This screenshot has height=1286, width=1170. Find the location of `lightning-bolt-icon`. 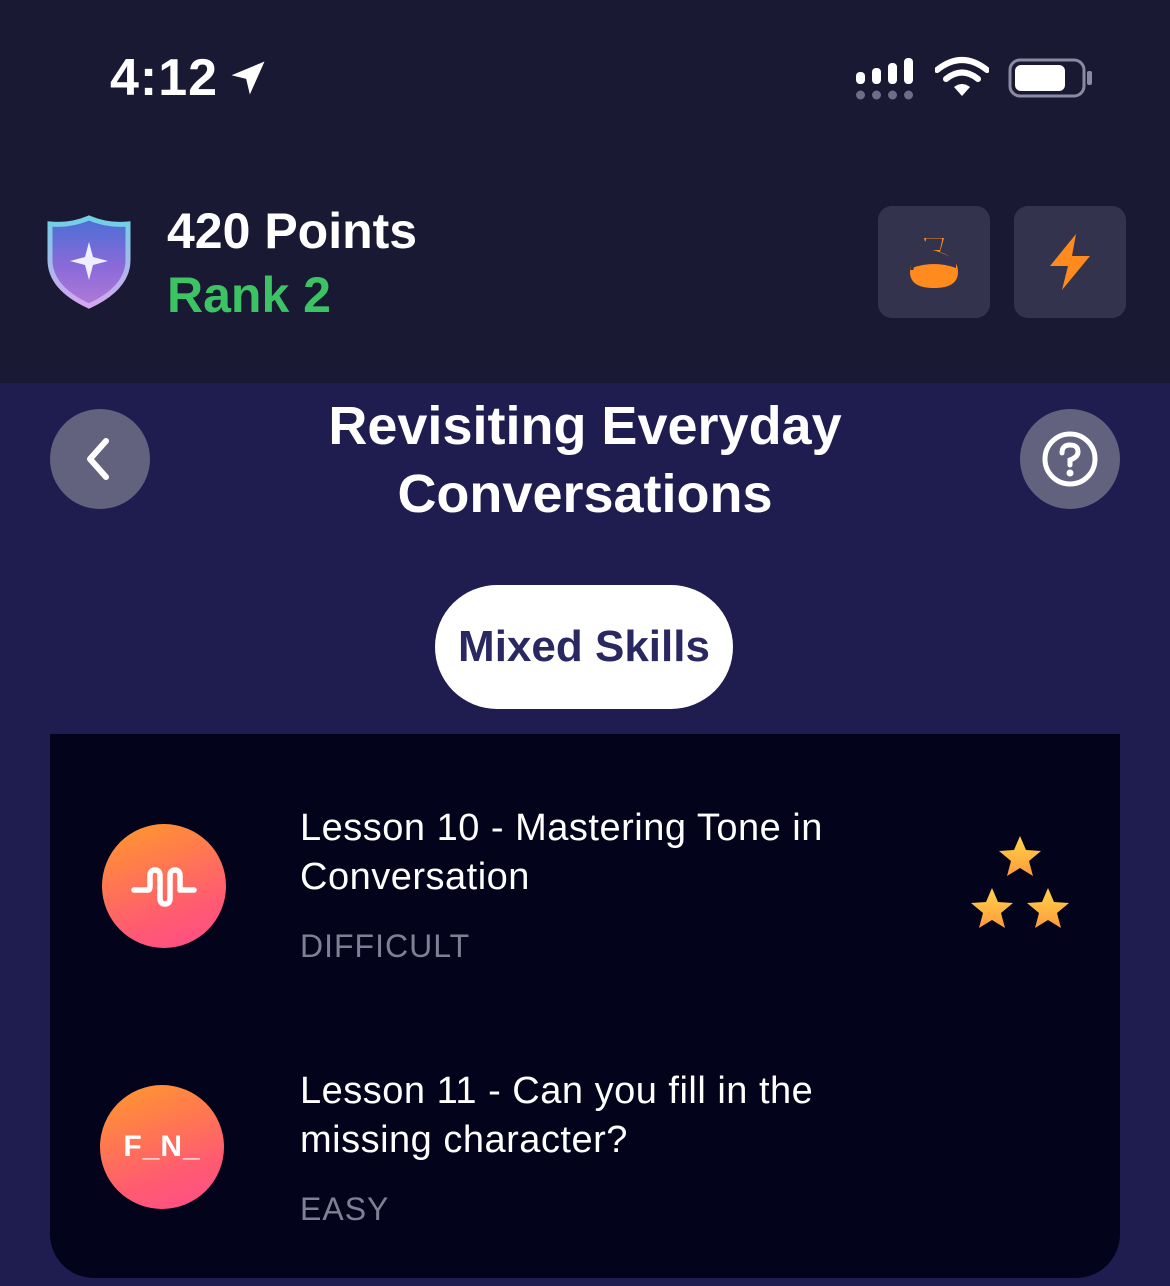

lightning-bolt-icon is located at coordinates (1070, 262).